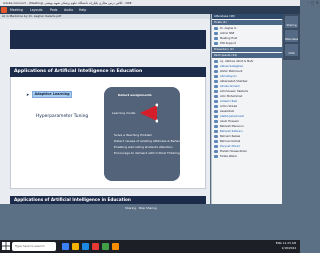 This screenshot has width=320, height=253. What do you see at coordinates (247, 156) in the screenshot?
I see `participant-row: Fariba Afshar` at bounding box center [247, 156].